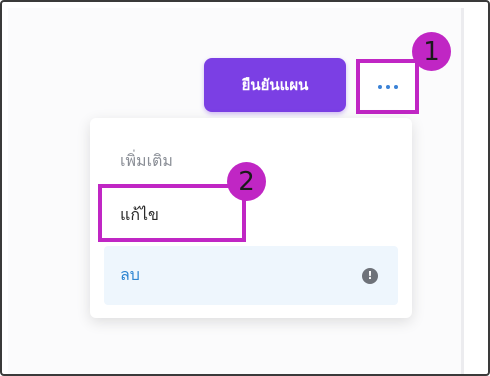 The width and height of the screenshot is (490, 376). What do you see at coordinates (172, 213) in the screenshot?
I see `step-2-highlight-box` at bounding box center [172, 213].